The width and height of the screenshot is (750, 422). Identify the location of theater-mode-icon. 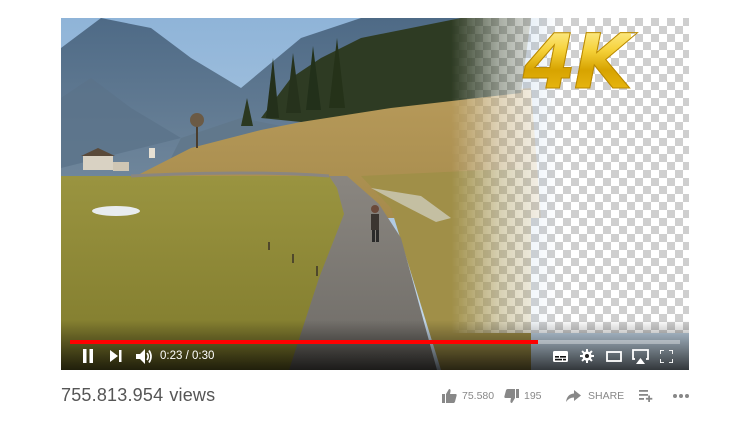
(614, 356).